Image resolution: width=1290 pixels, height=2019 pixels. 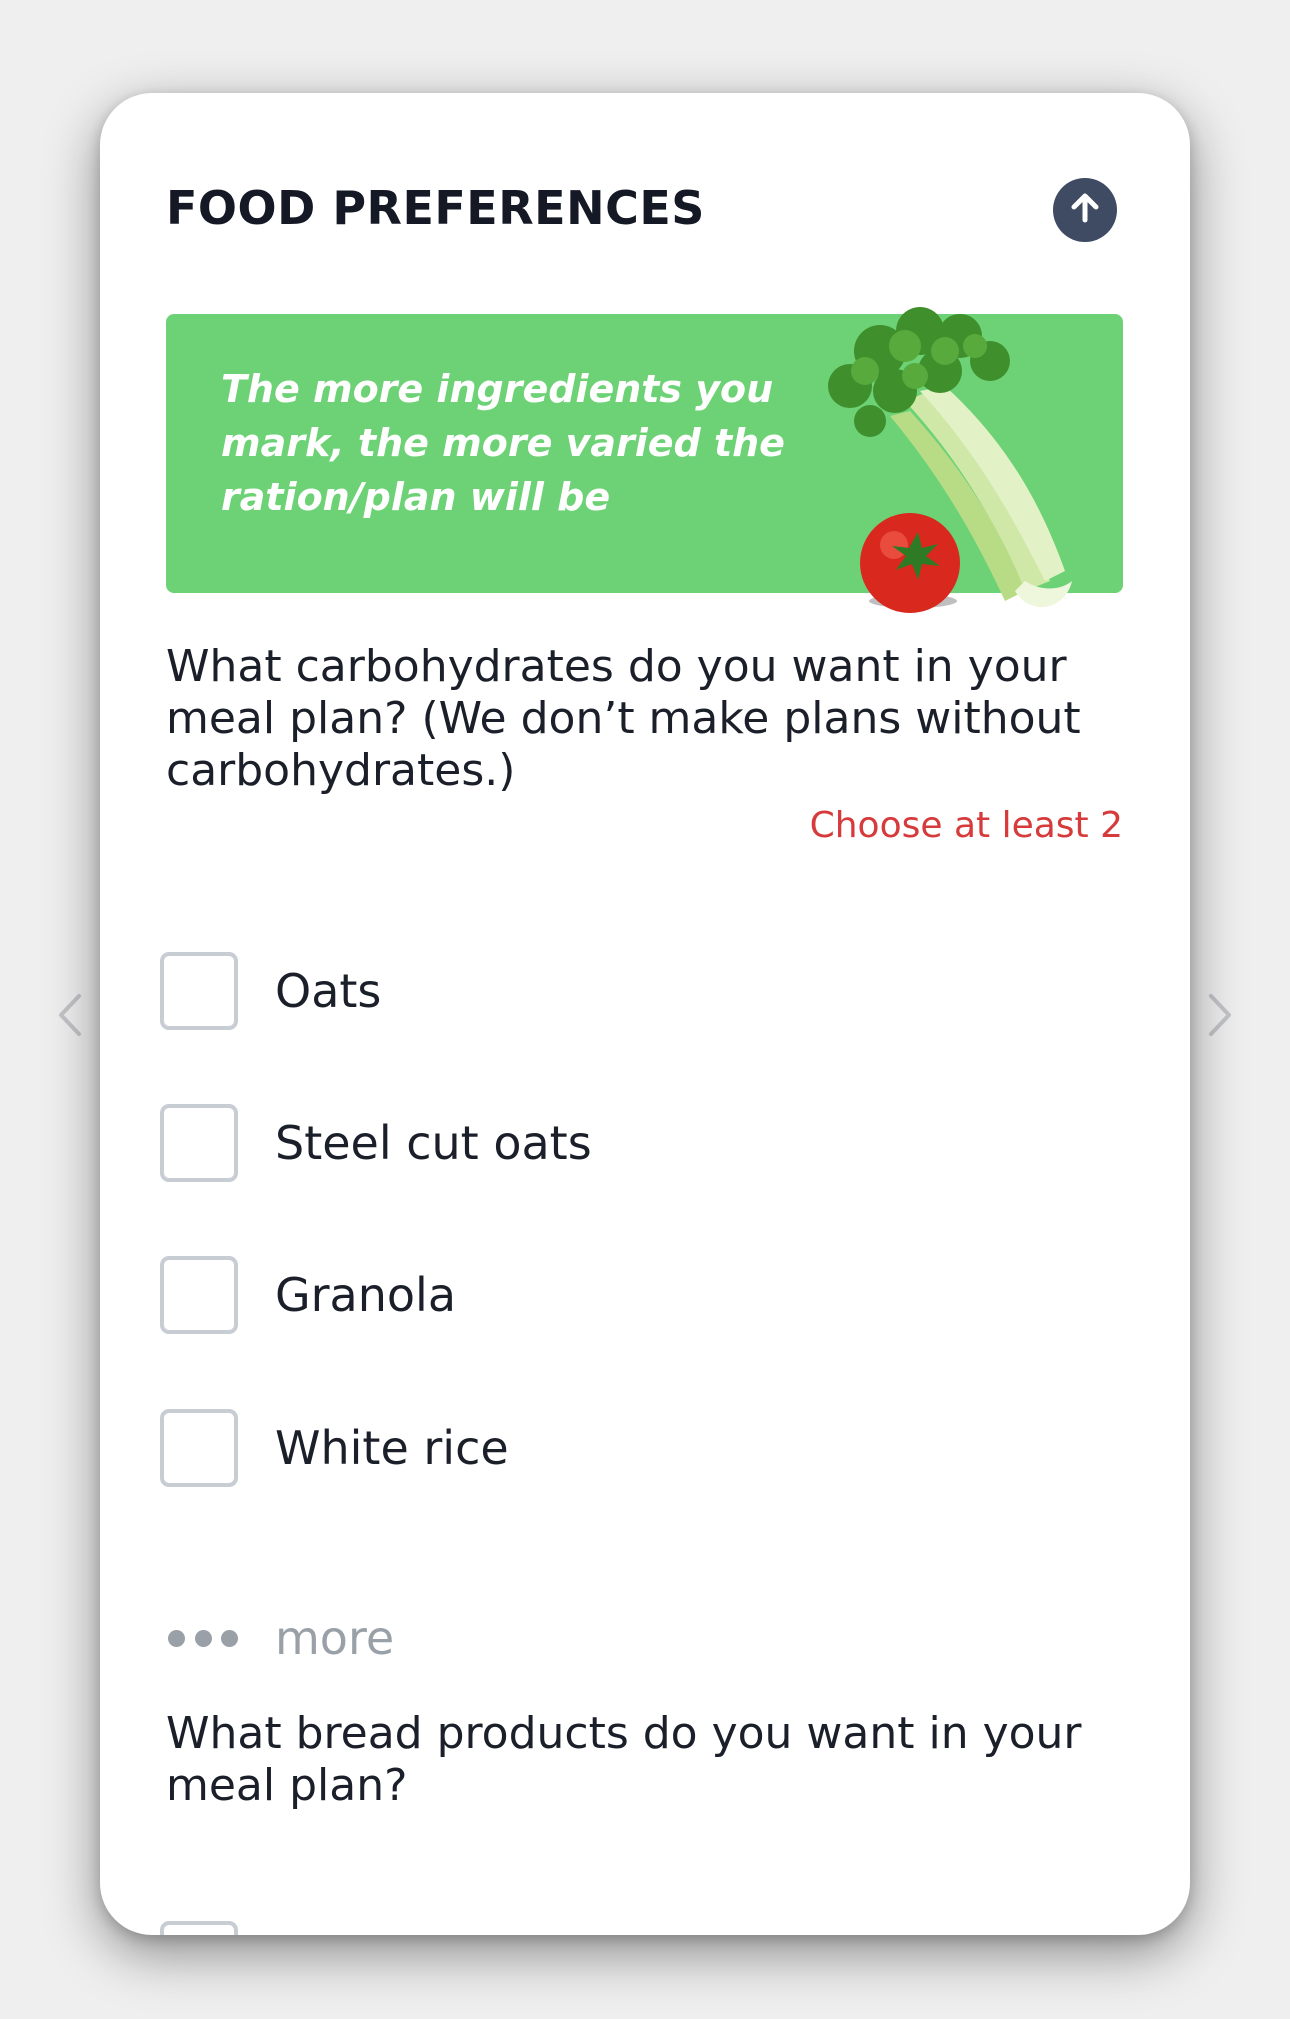 I want to click on option-label: Granola, so click(x=366, y=1295).